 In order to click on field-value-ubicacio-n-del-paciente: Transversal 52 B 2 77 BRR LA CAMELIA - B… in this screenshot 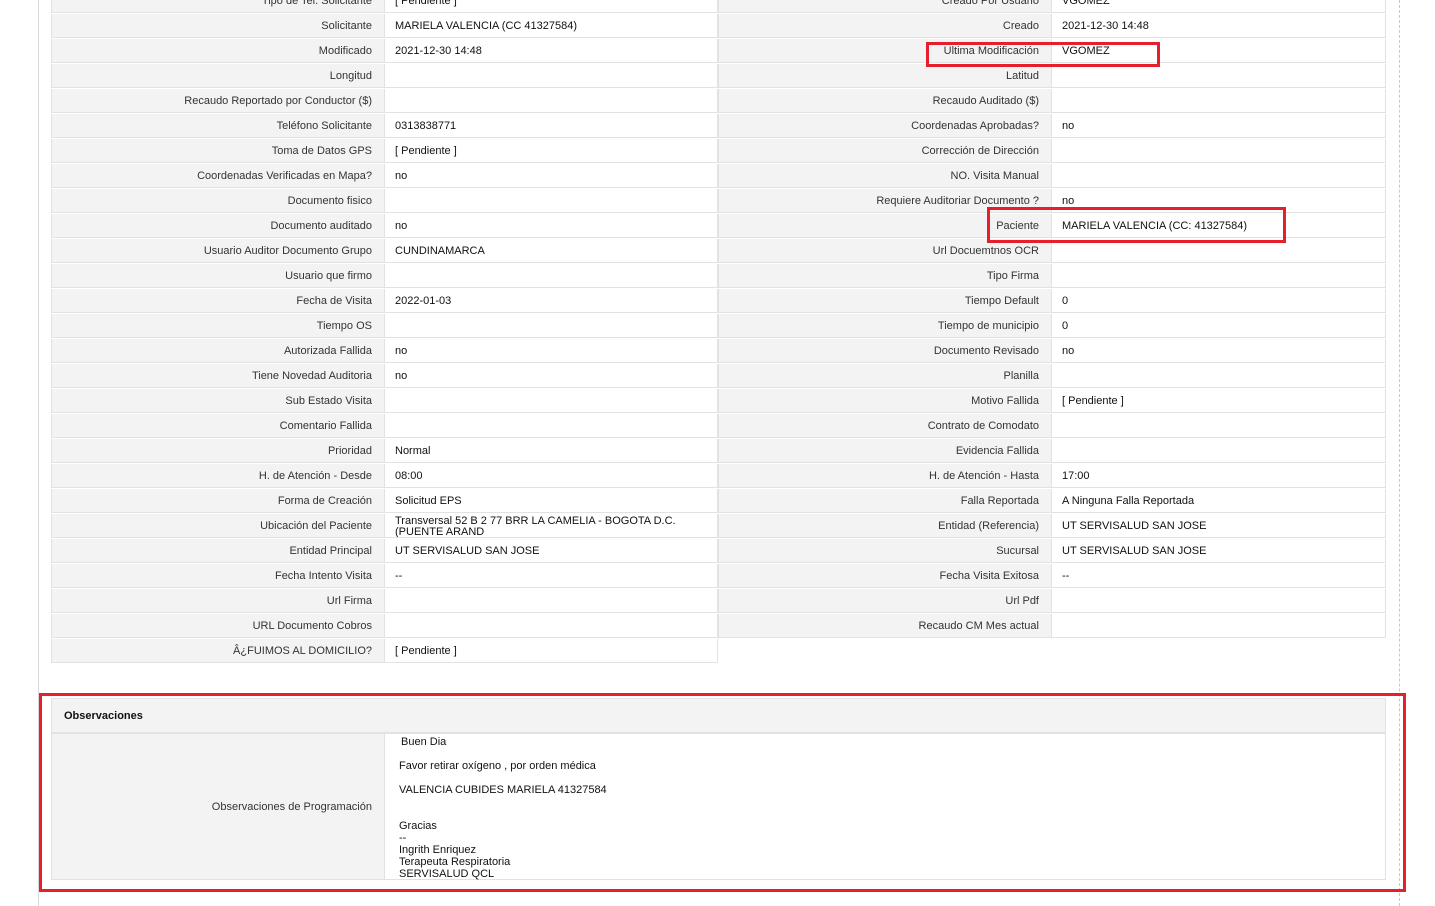, I will do `click(551, 526)`.